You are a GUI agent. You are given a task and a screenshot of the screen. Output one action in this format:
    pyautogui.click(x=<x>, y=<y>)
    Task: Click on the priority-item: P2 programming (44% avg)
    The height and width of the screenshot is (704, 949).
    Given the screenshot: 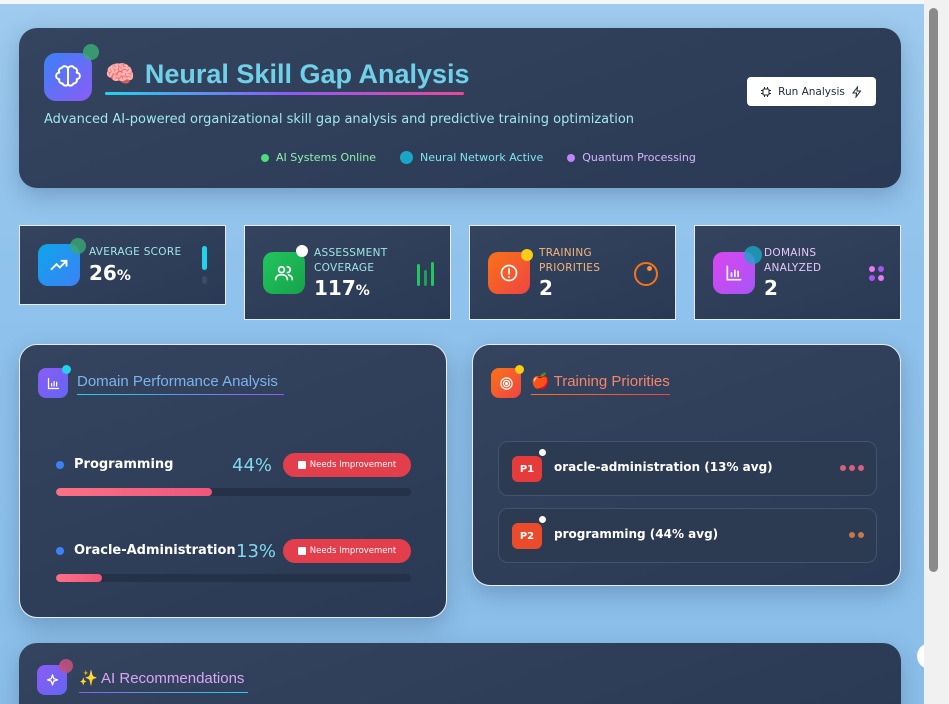 What is the action you would take?
    pyautogui.click(x=687, y=535)
    